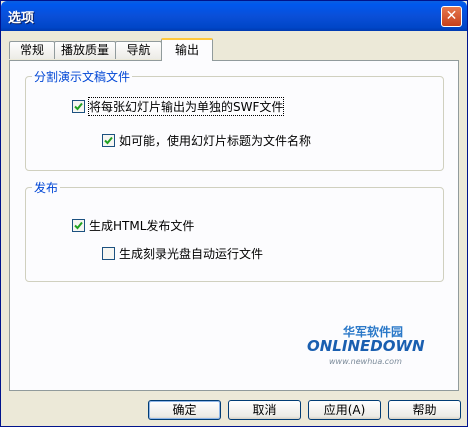 The height and width of the screenshot is (427, 468). I want to click on checkbox-label: 如可能，使用幻灯片标题为文件名称, so click(215, 140).